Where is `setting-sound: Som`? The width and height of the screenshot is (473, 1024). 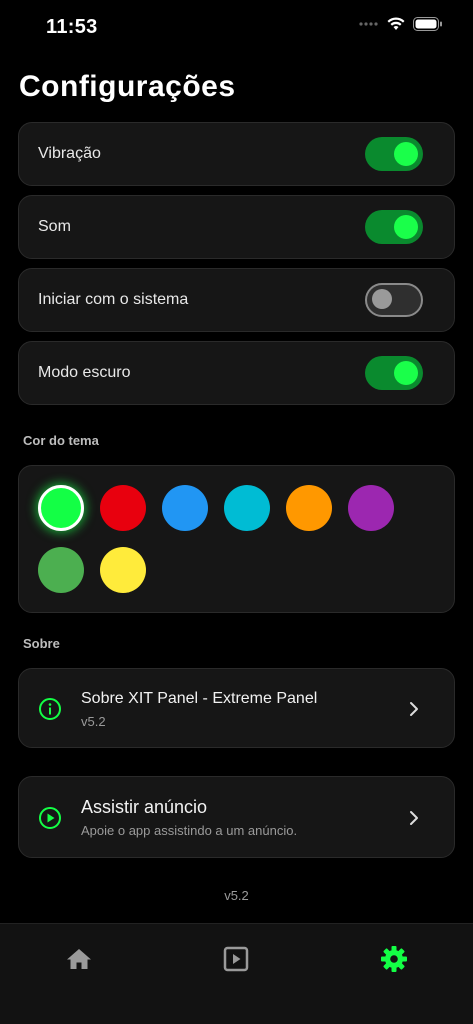 setting-sound: Som is located at coordinates (236, 227).